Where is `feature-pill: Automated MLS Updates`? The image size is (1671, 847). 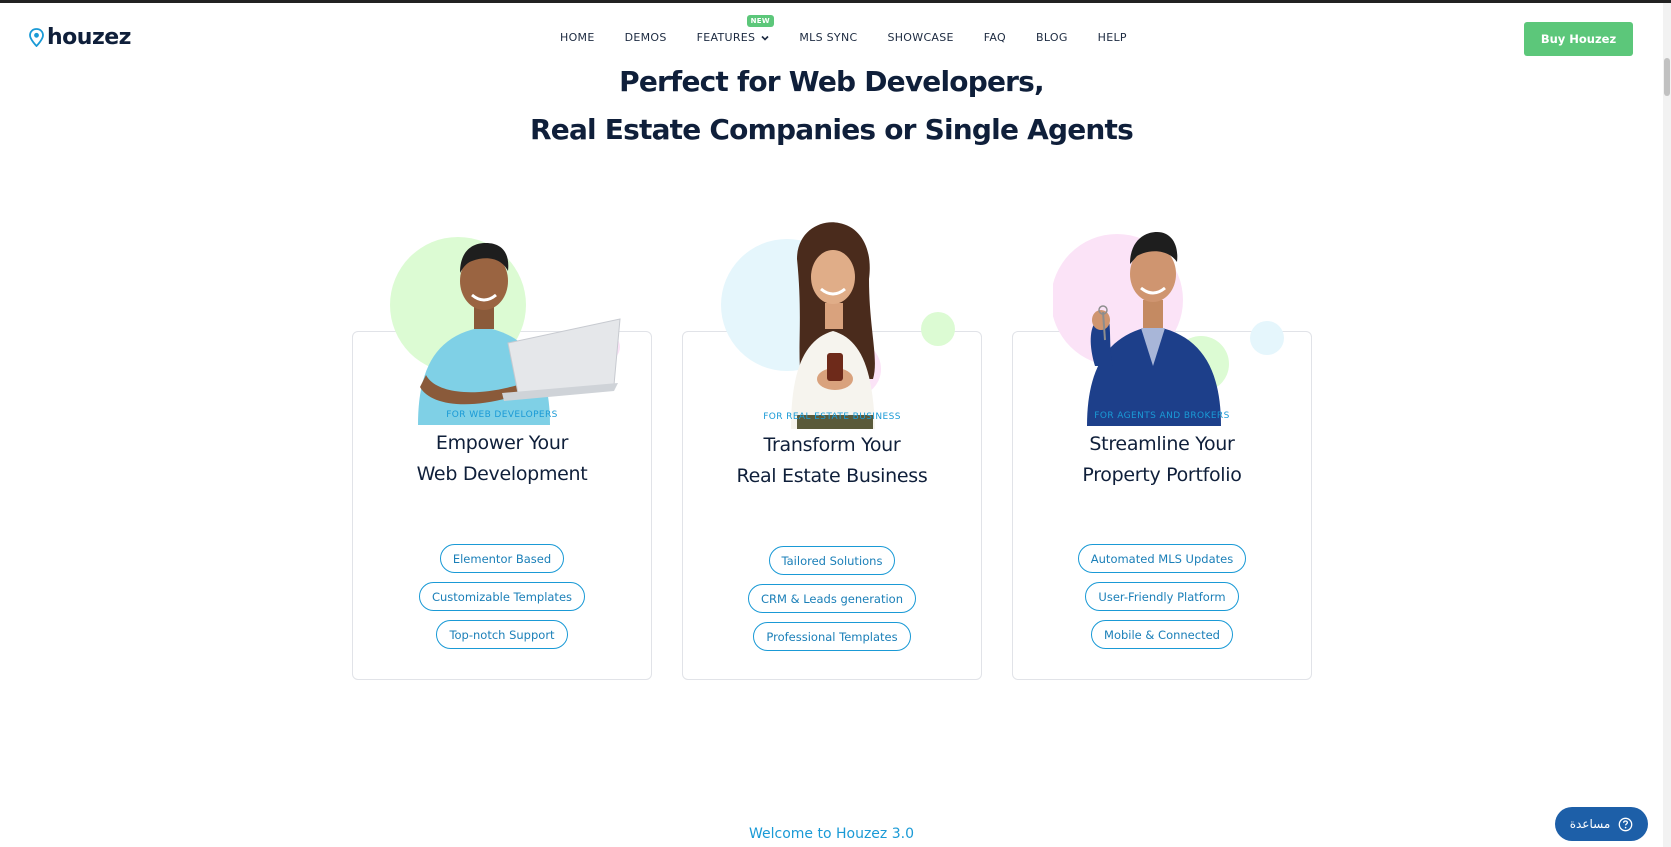 feature-pill: Automated MLS Updates is located at coordinates (1162, 558).